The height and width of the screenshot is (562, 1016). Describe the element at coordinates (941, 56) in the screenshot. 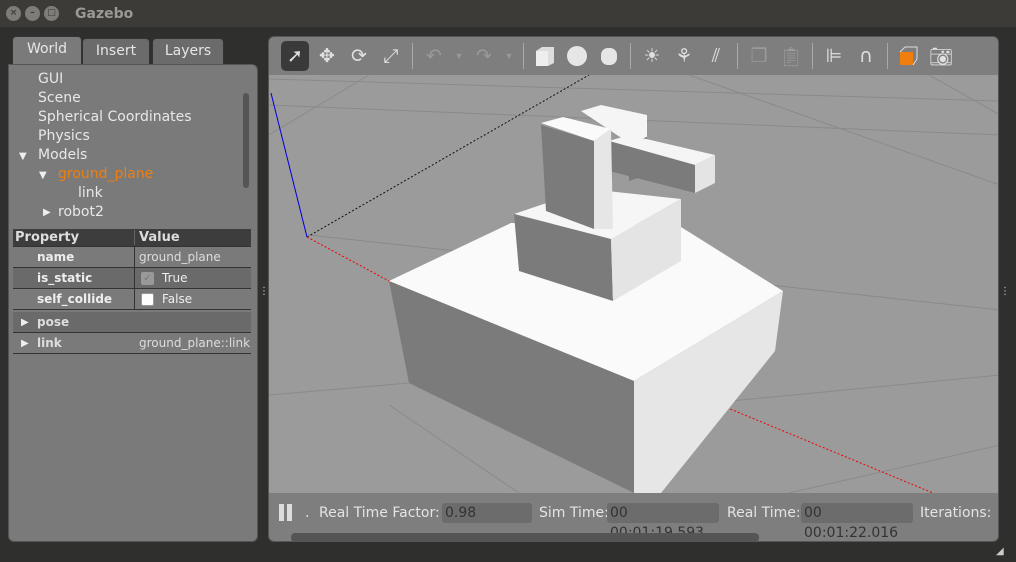

I see `screenshot-camera-icon: 📷︎` at that location.